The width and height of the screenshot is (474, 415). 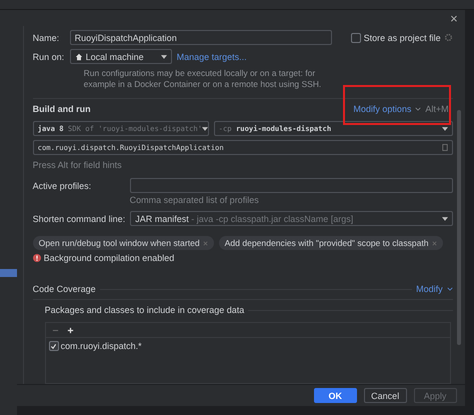 What do you see at coordinates (458, 228) in the screenshot?
I see `scrollbar-thumb` at bounding box center [458, 228].